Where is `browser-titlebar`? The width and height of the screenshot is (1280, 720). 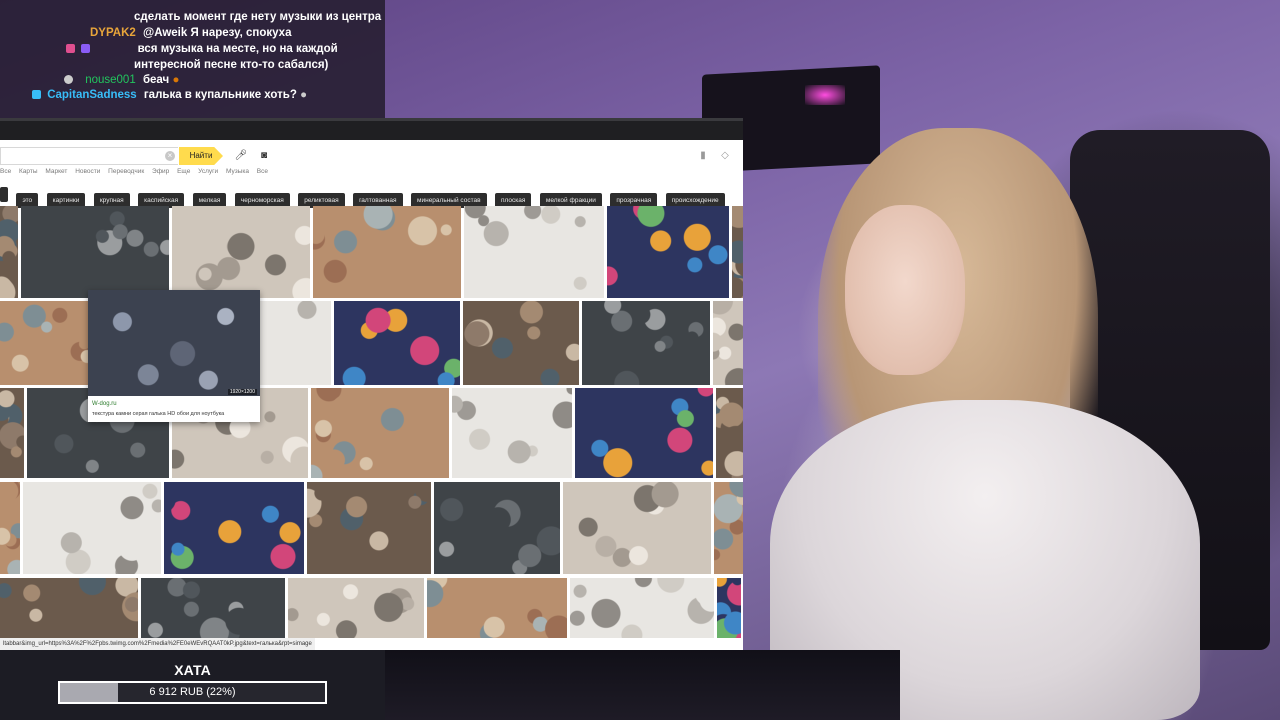
browser-titlebar is located at coordinates (371, 129).